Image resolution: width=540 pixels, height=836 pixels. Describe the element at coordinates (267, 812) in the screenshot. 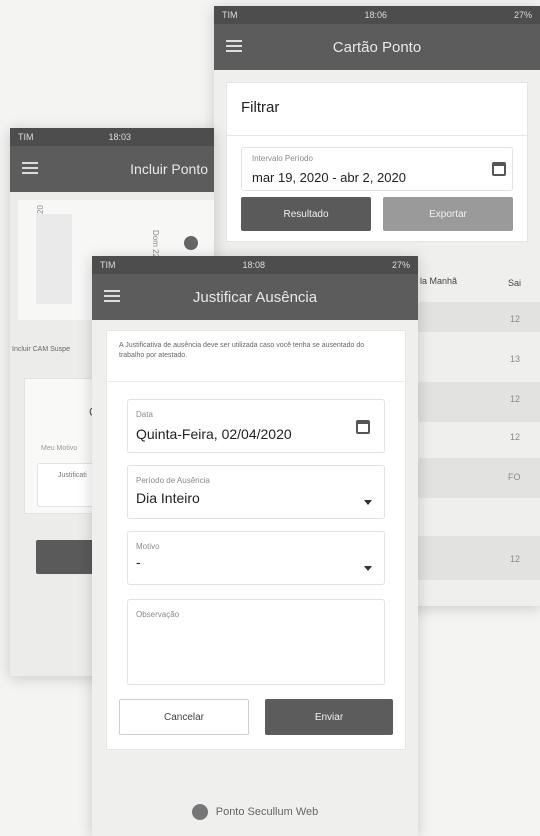

I see `footer-text: Ponto Secullum Web` at that location.